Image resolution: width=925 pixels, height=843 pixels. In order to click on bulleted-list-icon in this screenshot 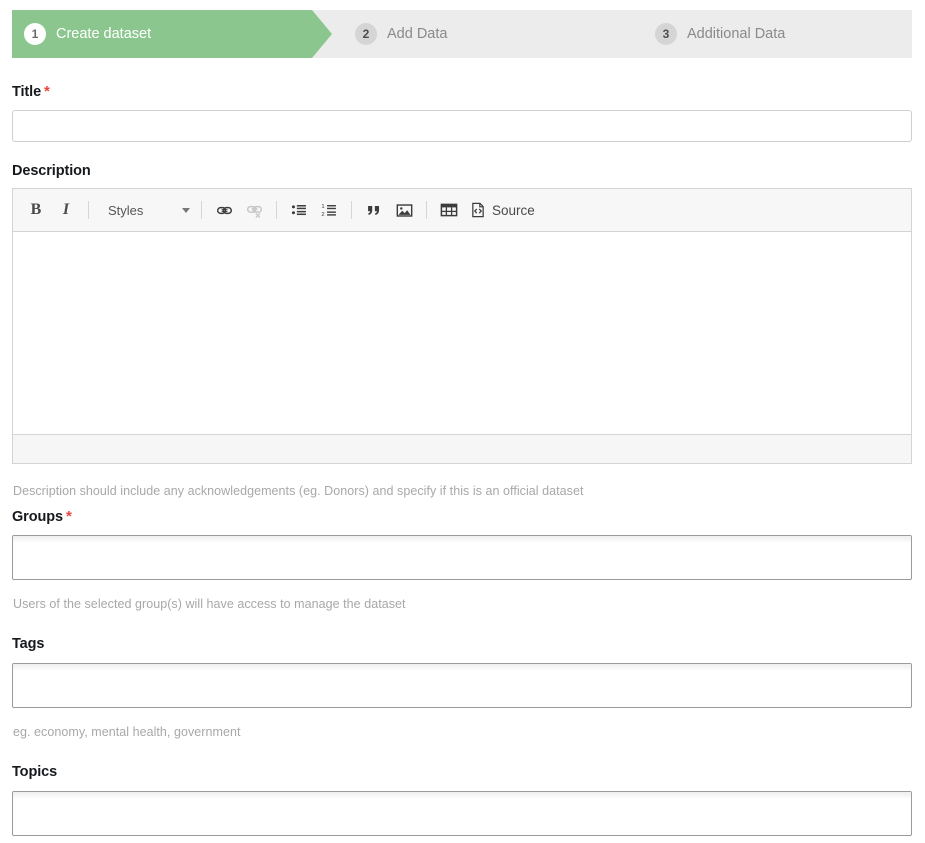, I will do `click(299, 210)`.